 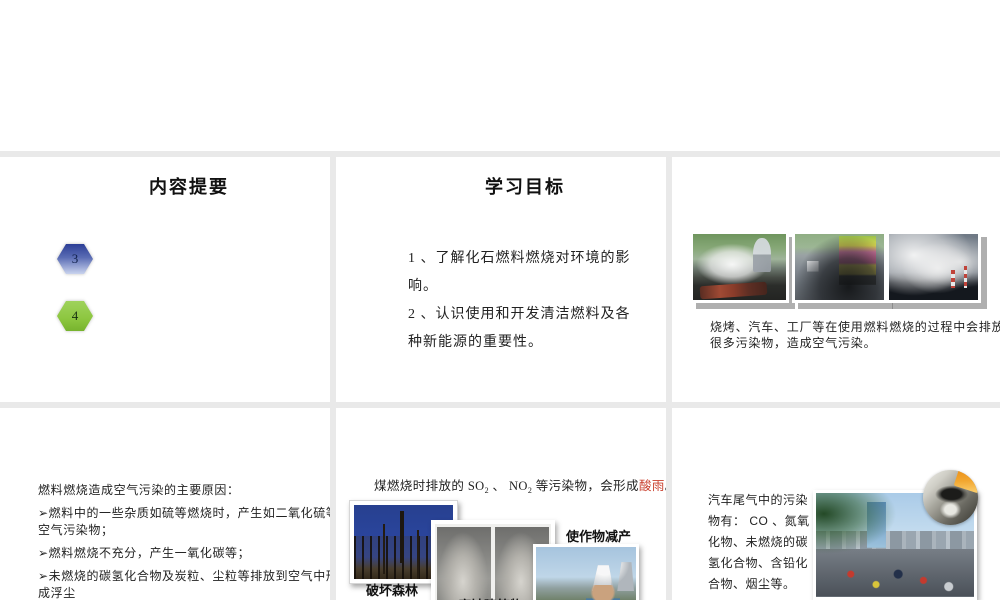 What do you see at coordinates (475, 342) in the screenshot?
I see `objectives-line: 种新能源的重要性。` at bounding box center [475, 342].